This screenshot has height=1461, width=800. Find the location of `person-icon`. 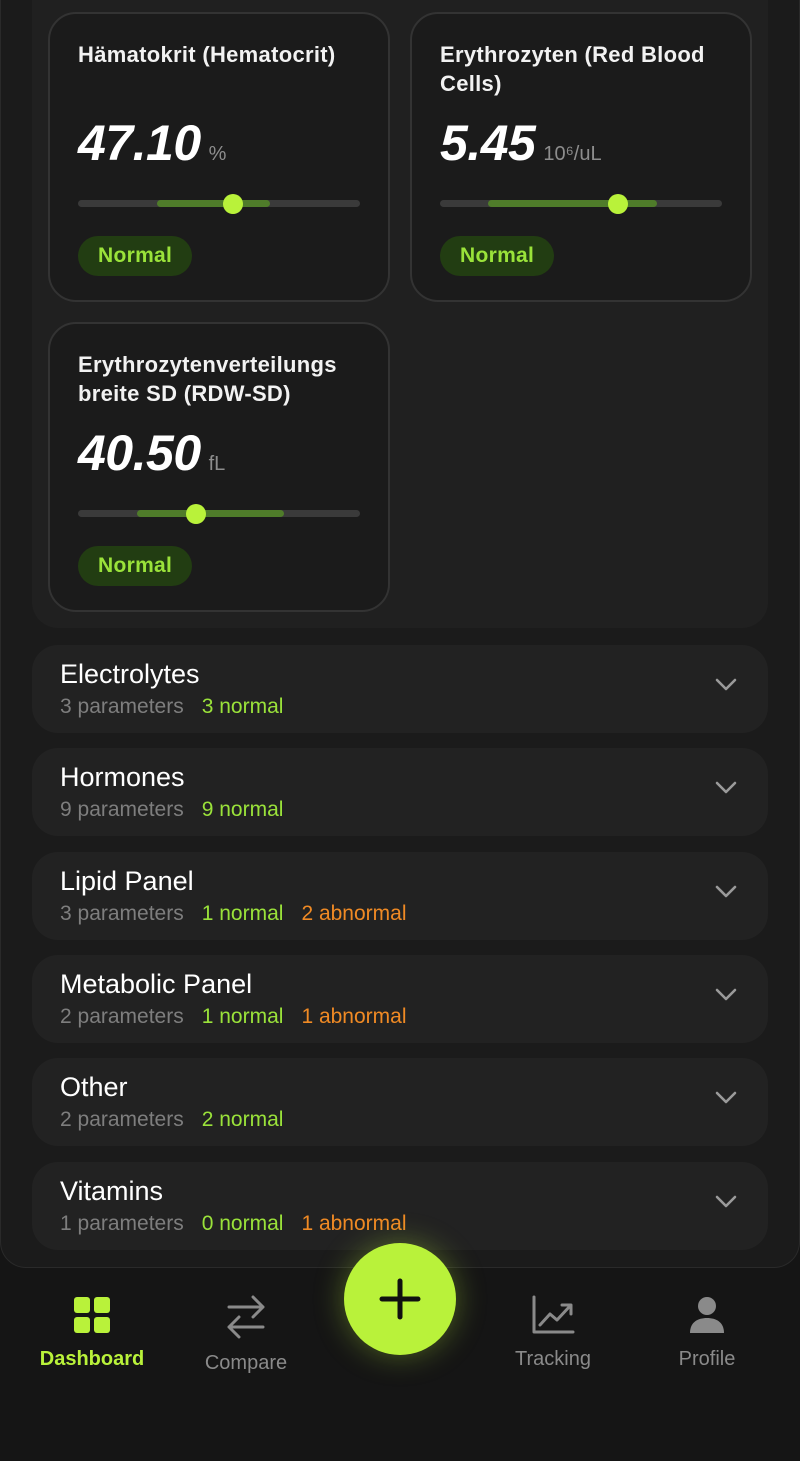

person-icon is located at coordinates (707, 1315).